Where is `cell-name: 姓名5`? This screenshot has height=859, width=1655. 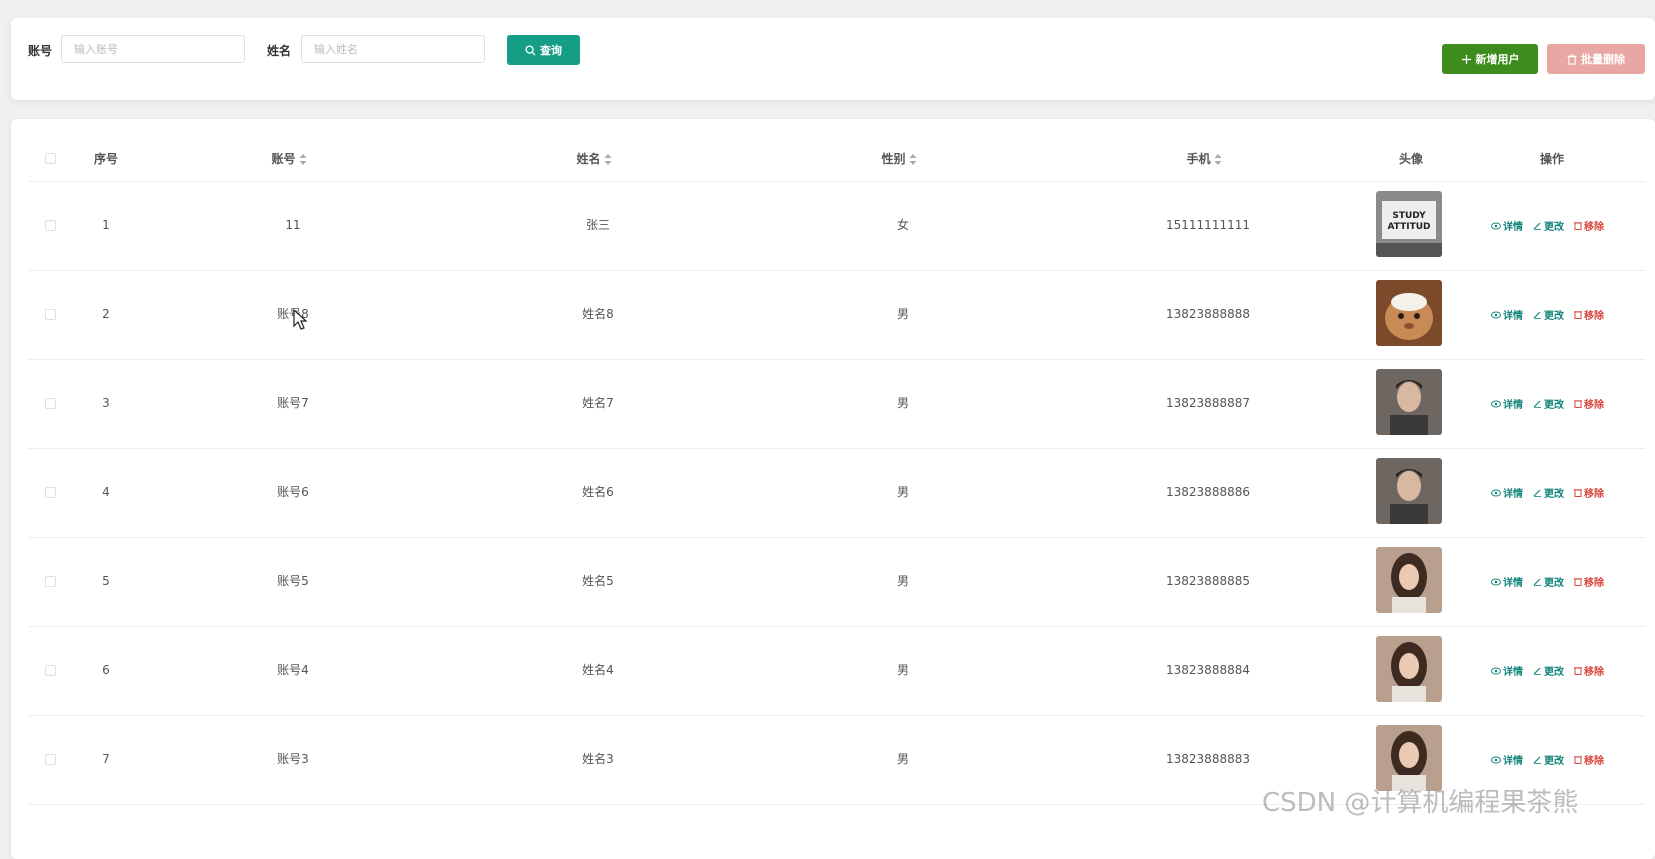 cell-name: 姓名5 is located at coordinates (598, 581).